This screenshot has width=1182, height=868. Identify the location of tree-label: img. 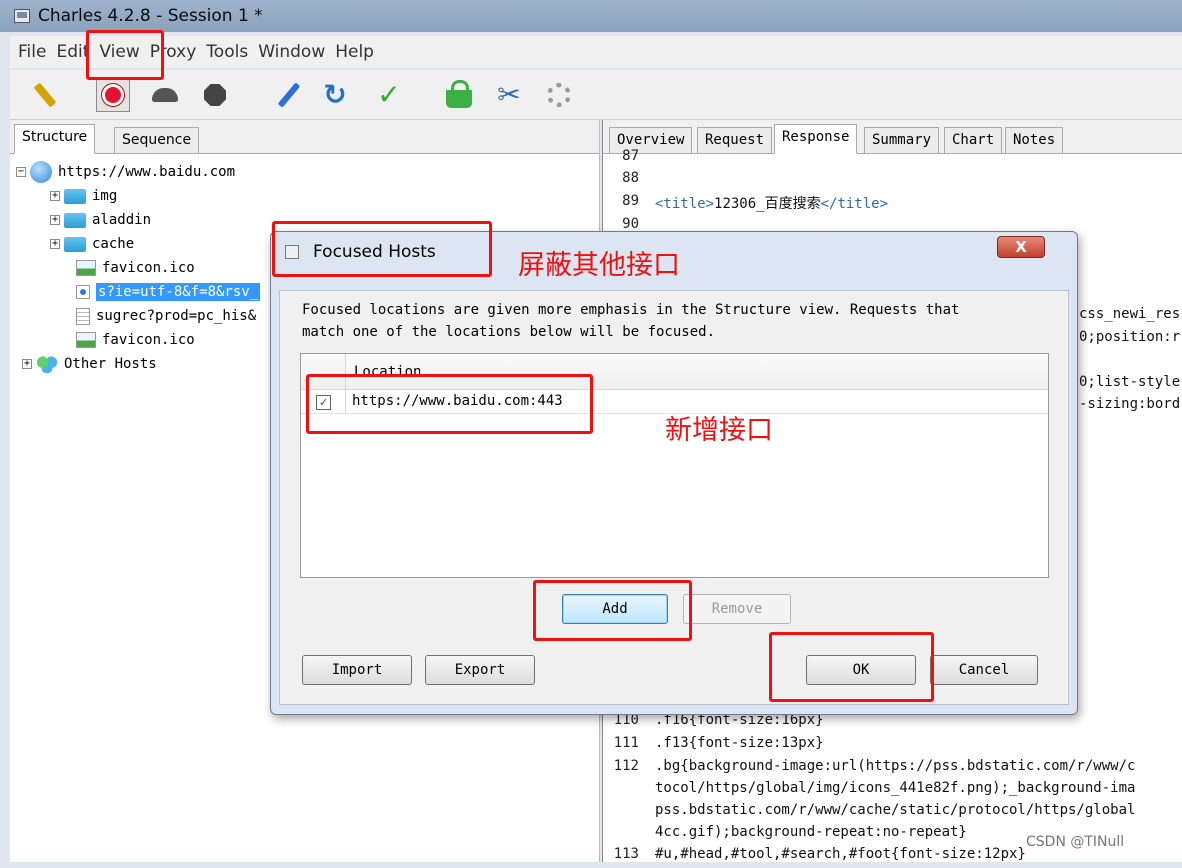
(105, 196).